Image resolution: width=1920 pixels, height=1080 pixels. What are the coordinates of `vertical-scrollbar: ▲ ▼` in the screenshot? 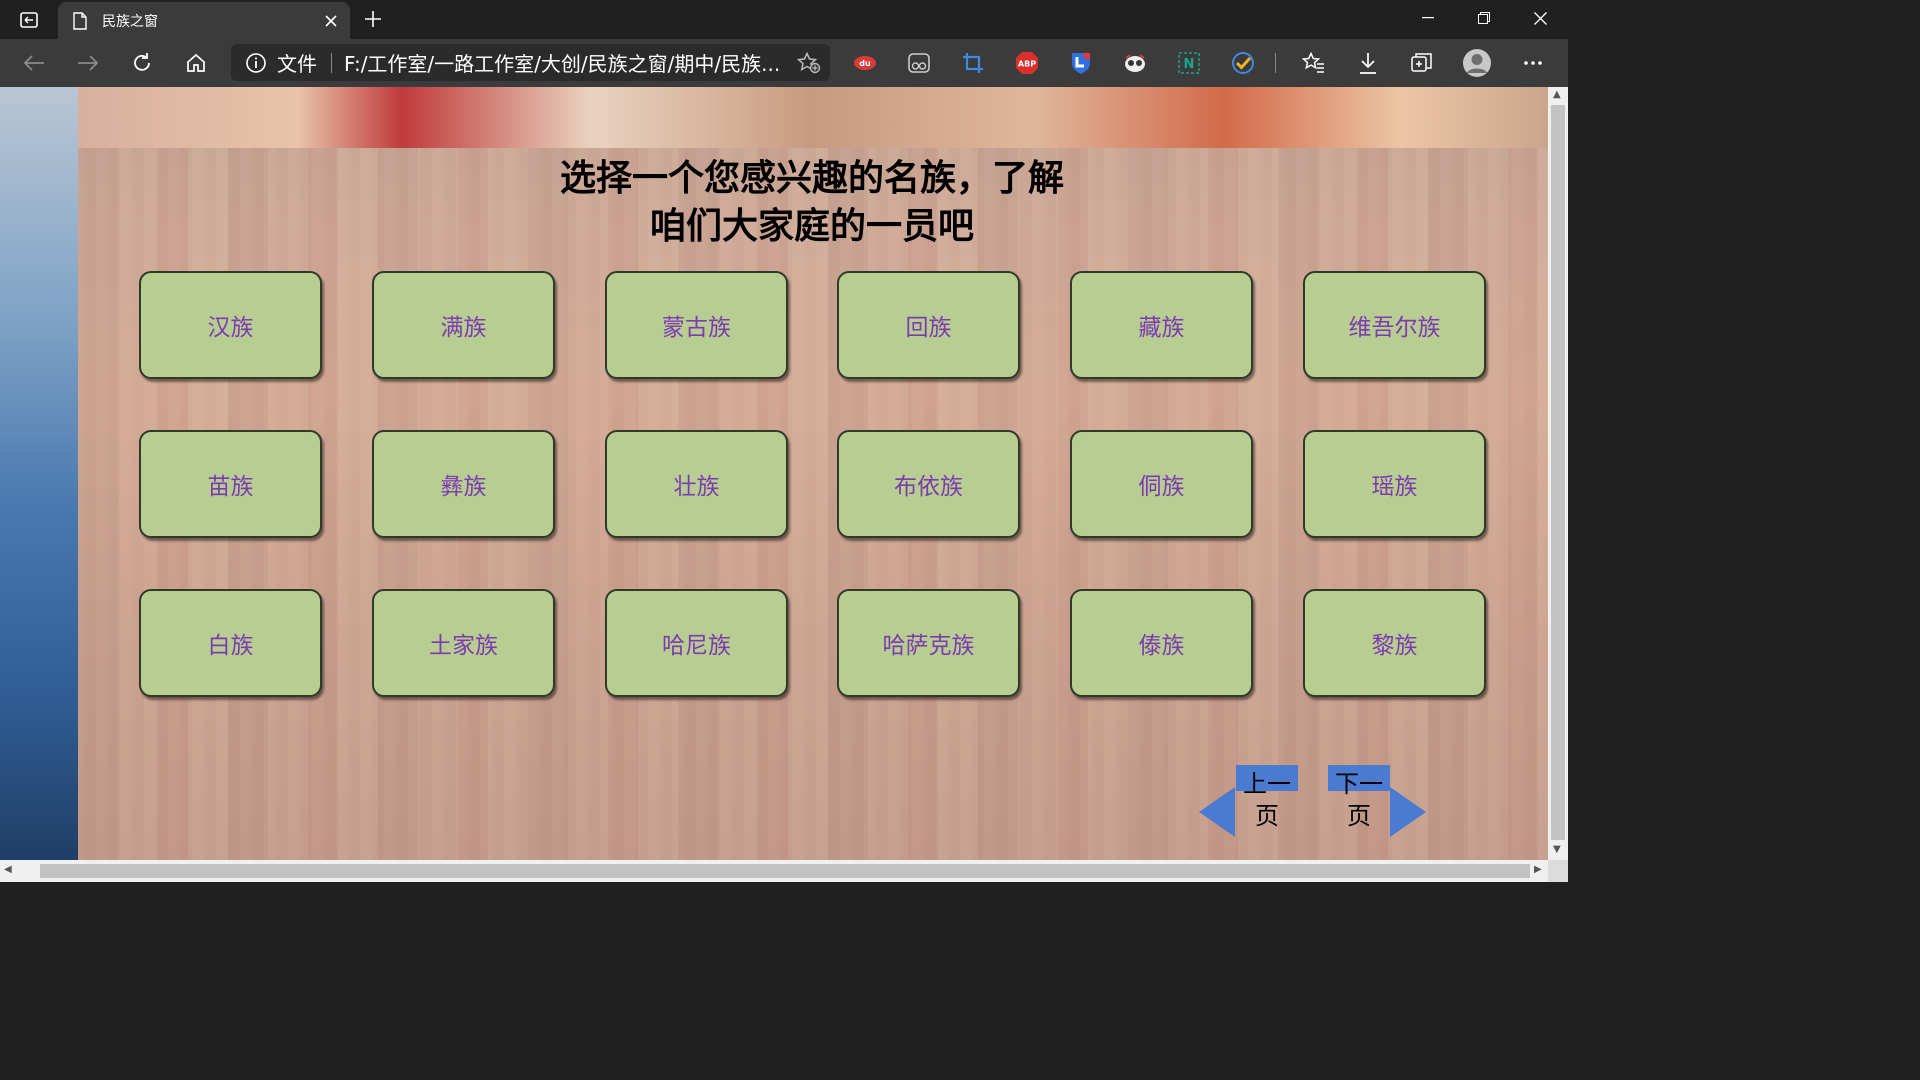 It's located at (1558, 473).